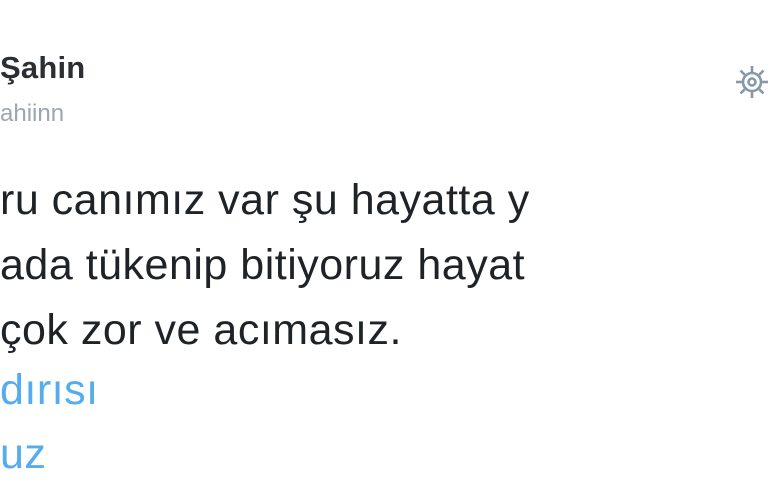 Image resolution: width=770 pixels, height=485 pixels. Describe the element at coordinates (32, 114) in the screenshot. I see `author-handle: ahiinn` at that location.